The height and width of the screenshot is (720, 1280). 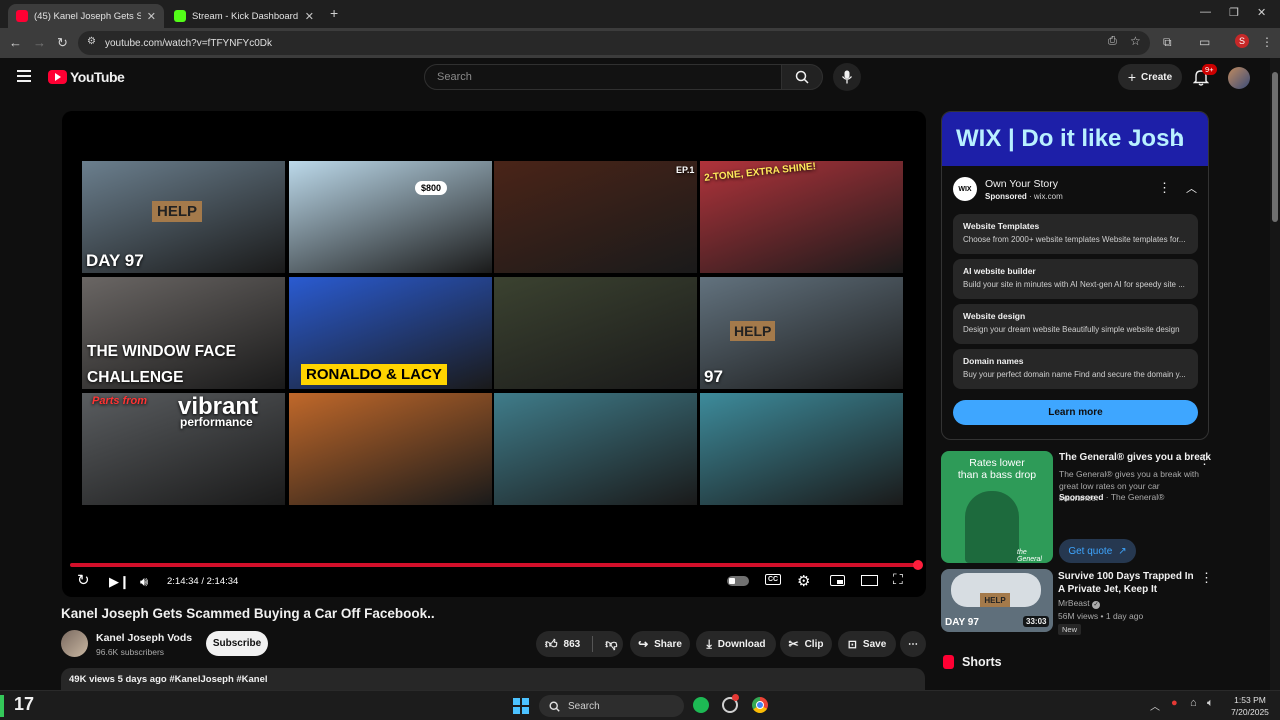 I want to click on ad2-menu-icon: ⋮, so click(x=1204, y=460).